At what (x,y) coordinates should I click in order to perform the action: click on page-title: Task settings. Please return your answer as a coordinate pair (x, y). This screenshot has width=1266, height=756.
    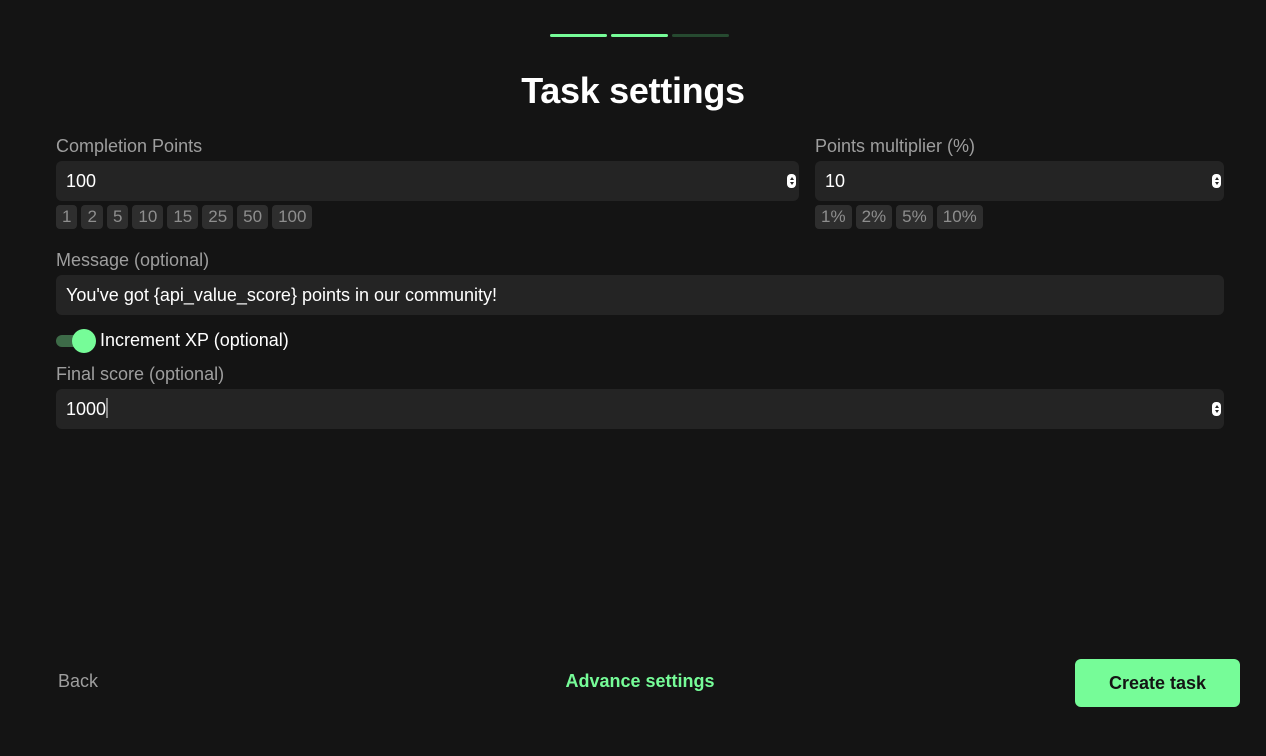
    Looking at the image, I should click on (633, 90).